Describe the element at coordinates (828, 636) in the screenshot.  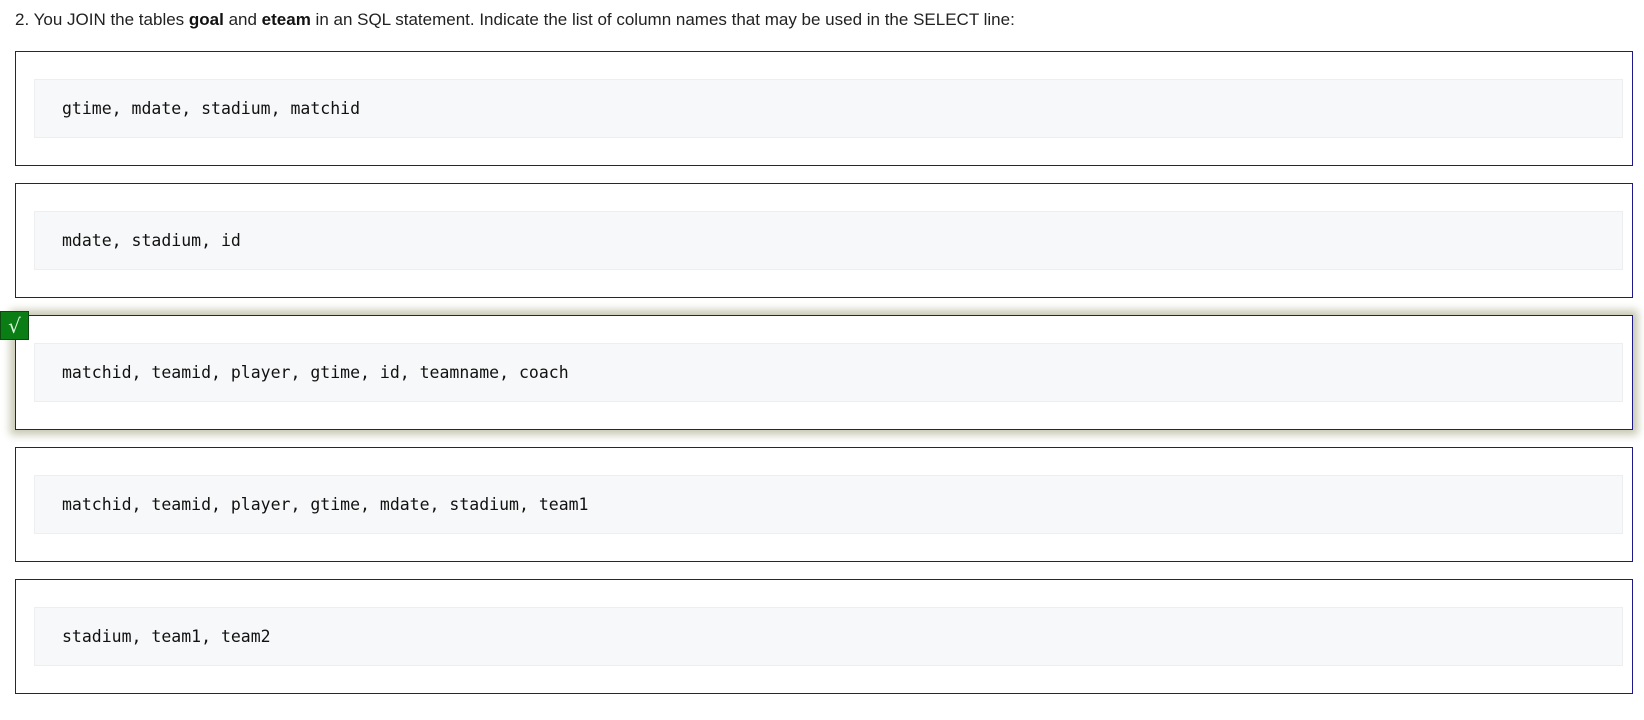
I see `option-code: stadium, team1, team2` at that location.